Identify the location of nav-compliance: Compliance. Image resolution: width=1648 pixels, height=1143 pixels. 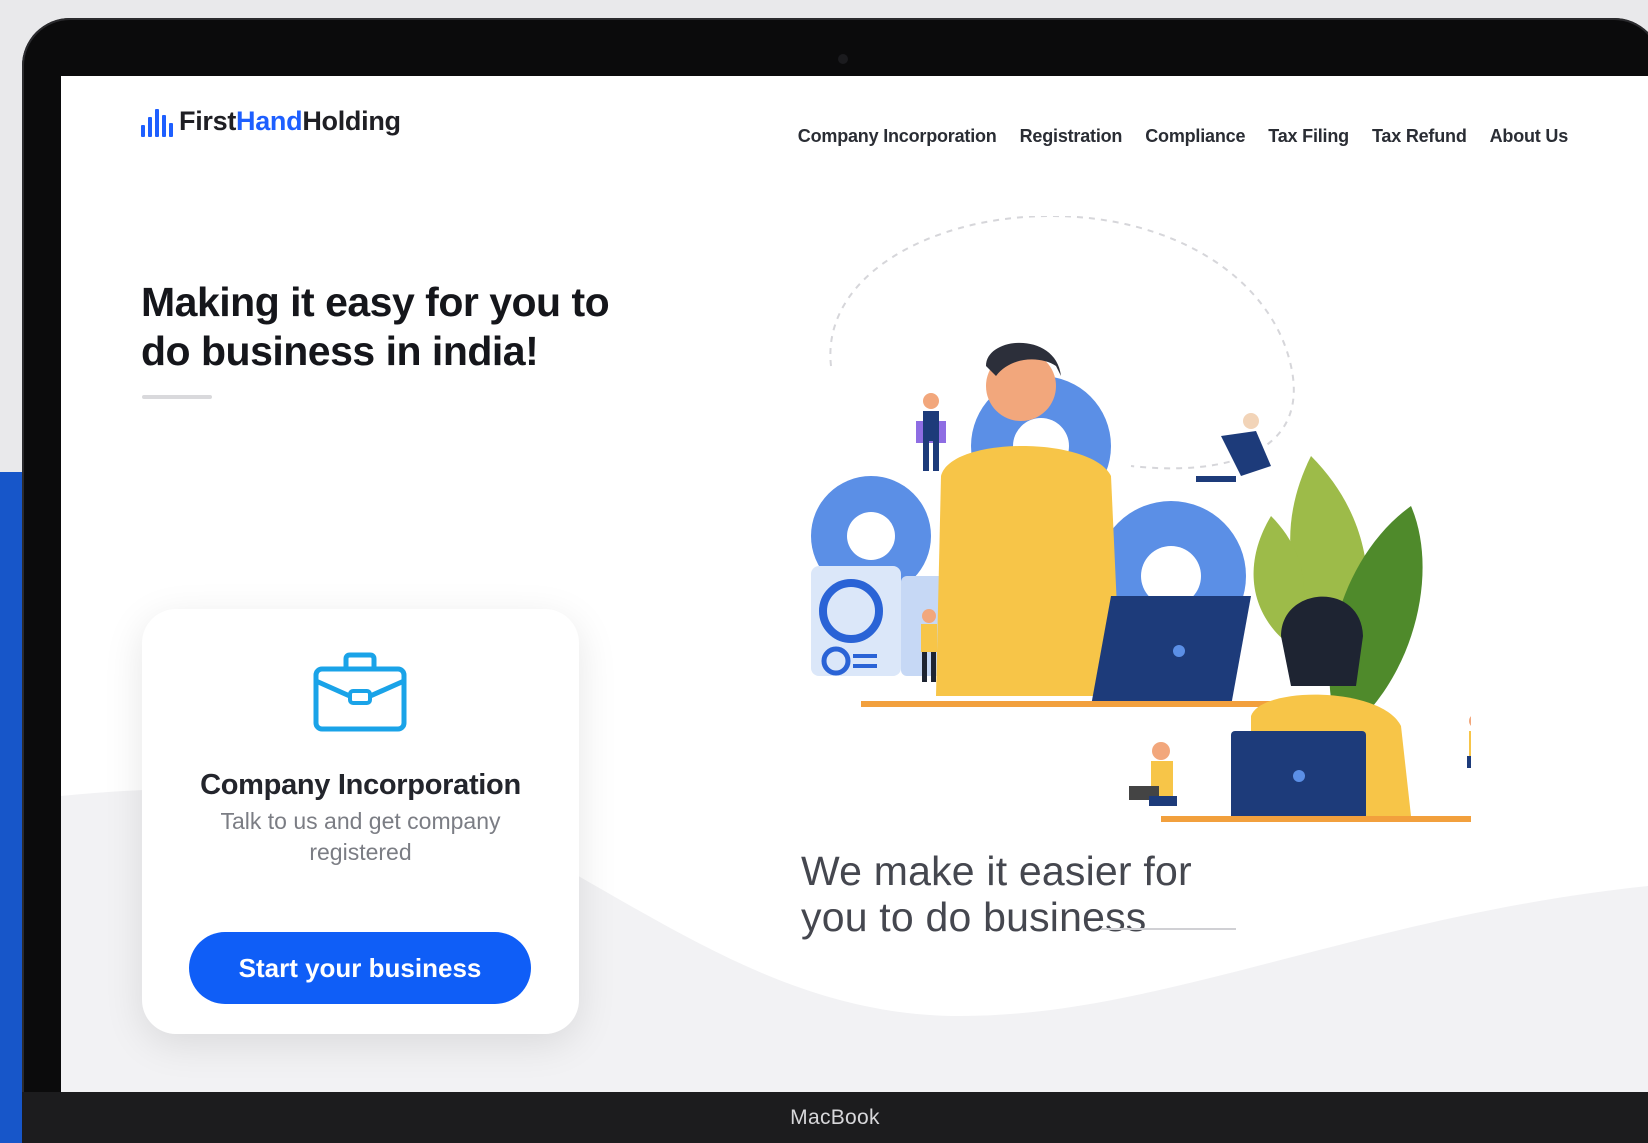
(1195, 136).